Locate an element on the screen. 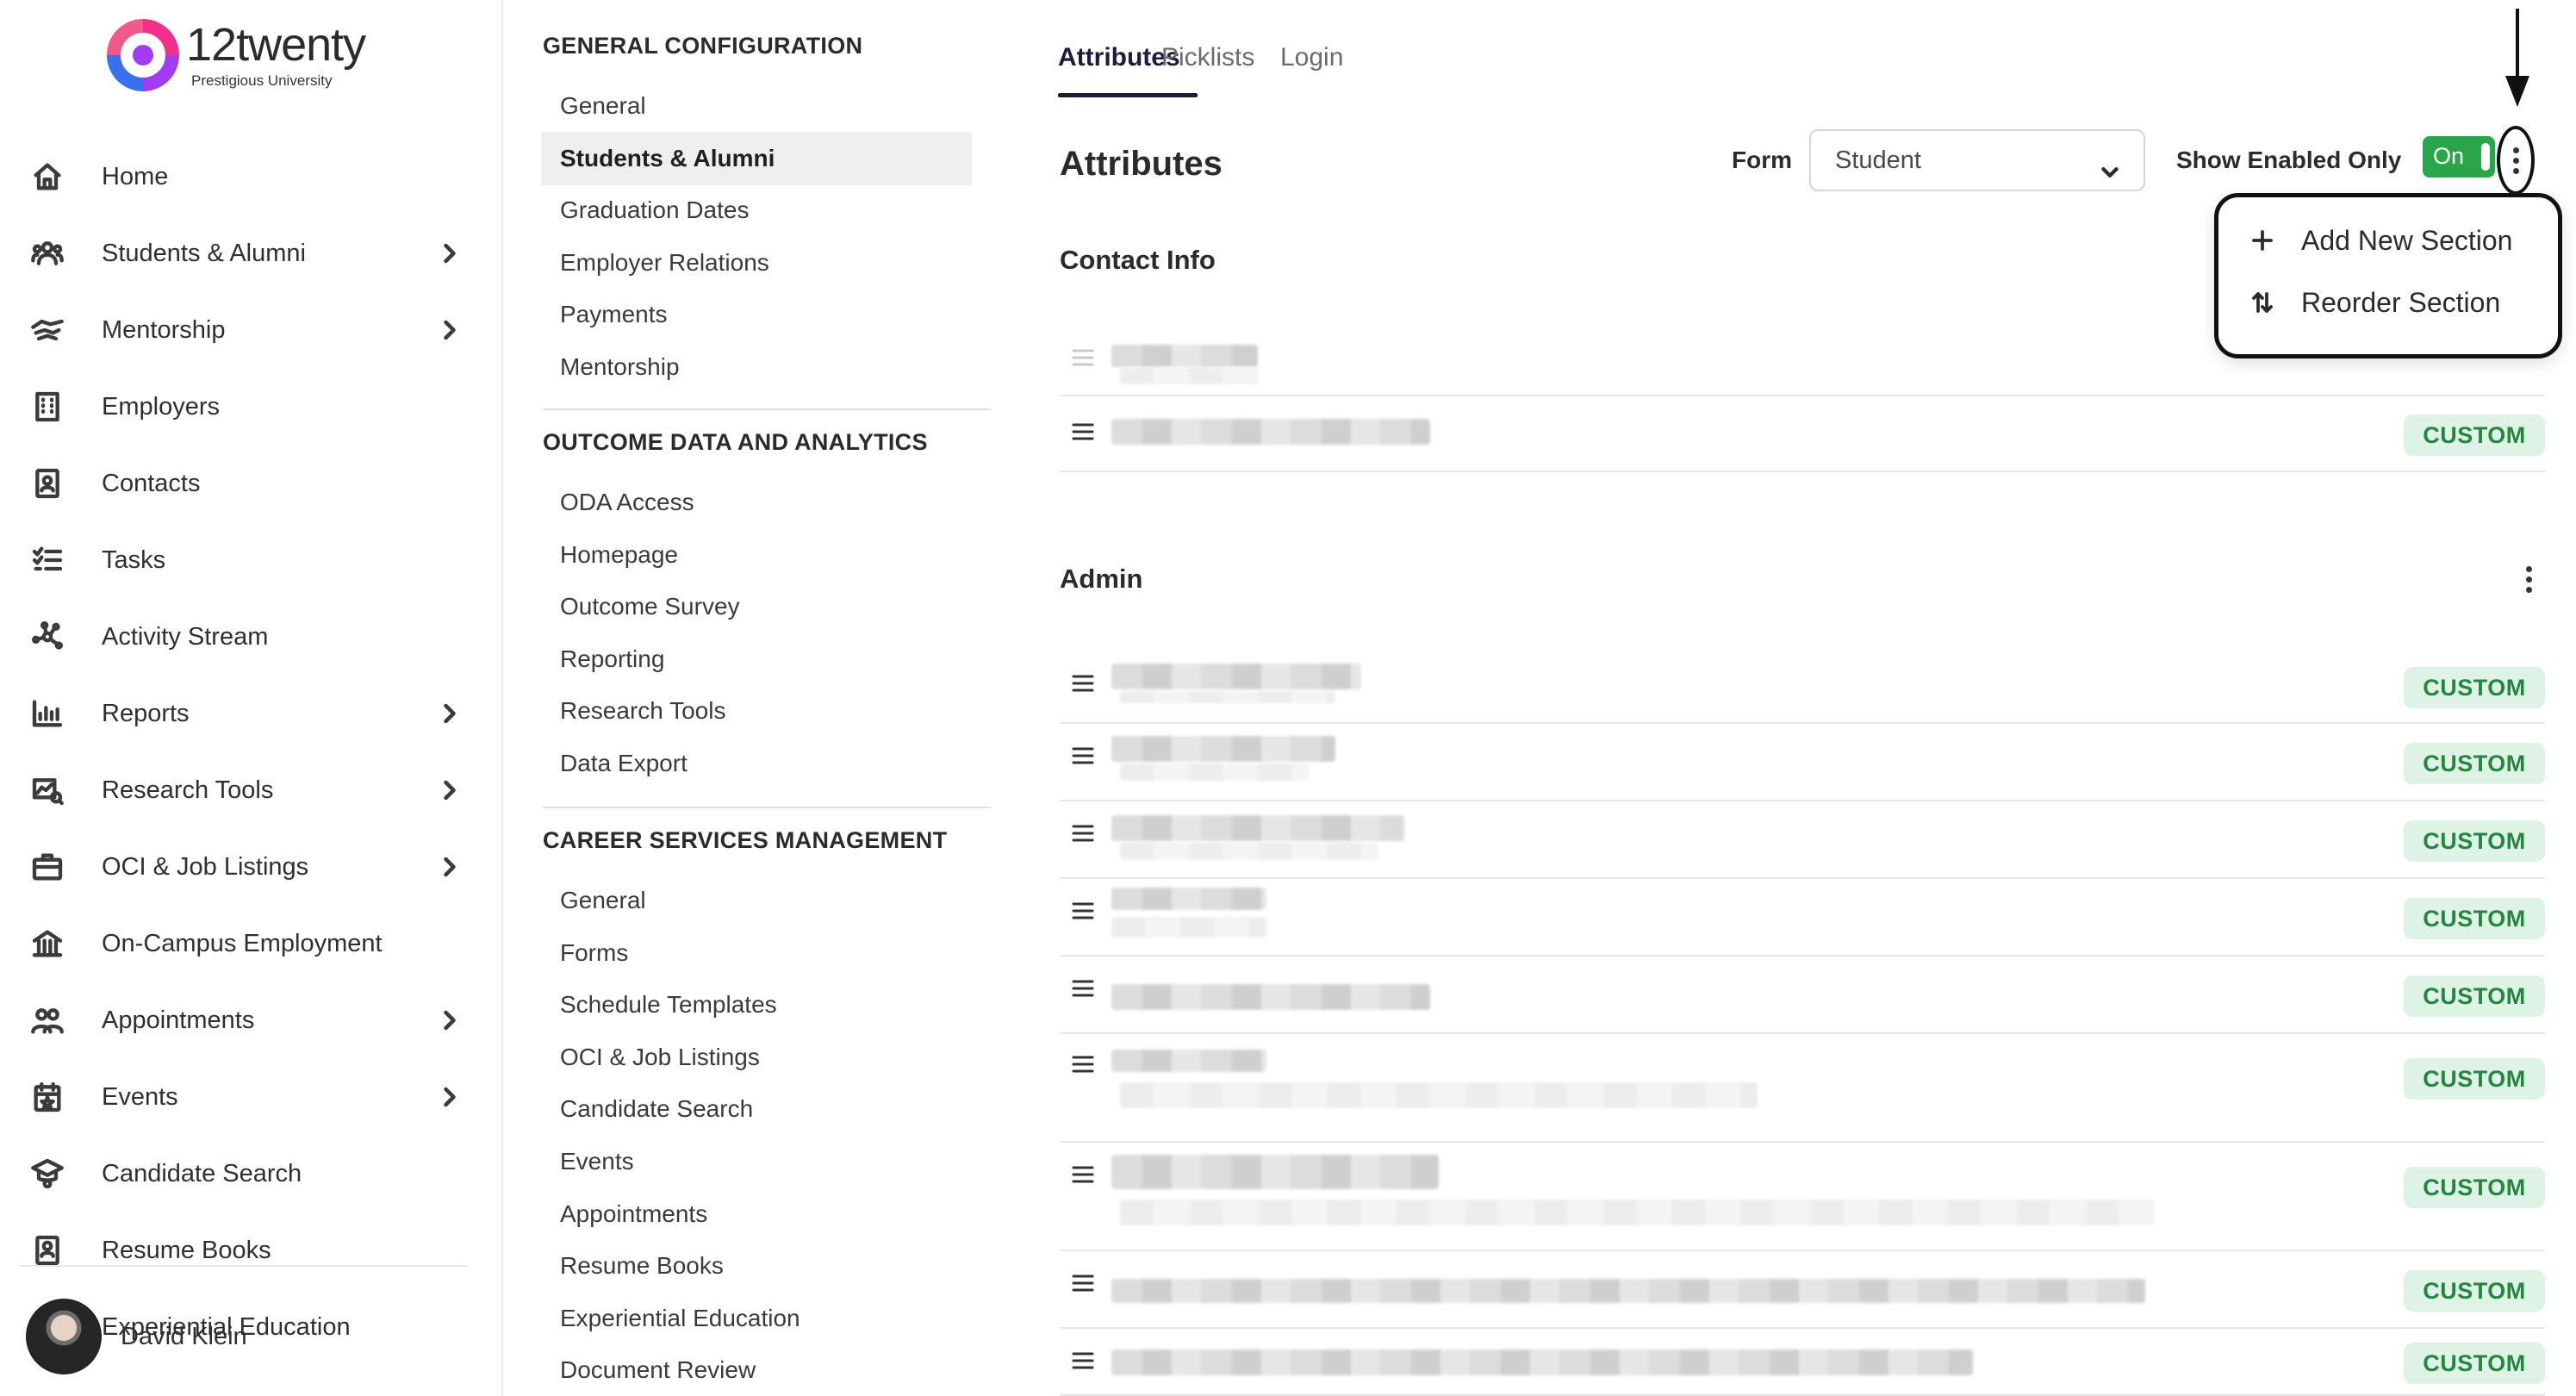 The height and width of the screenshot is (1396, 2576). show-enabled-toggle: On is located at coordinates (2459, 157).